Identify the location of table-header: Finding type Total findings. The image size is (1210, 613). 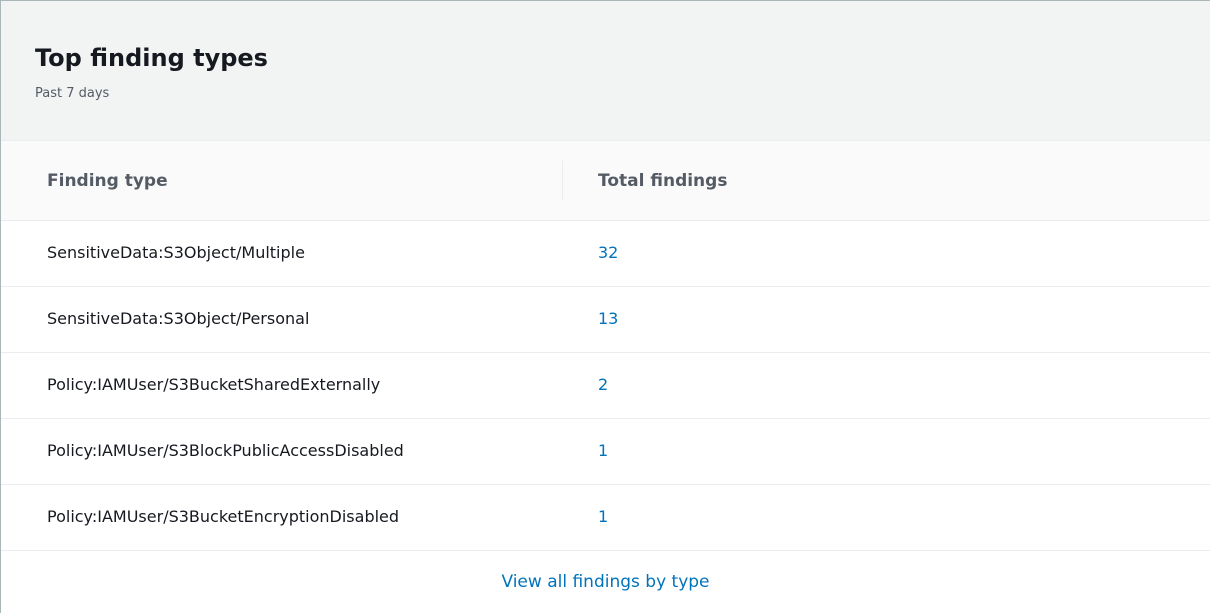
(605, 181).